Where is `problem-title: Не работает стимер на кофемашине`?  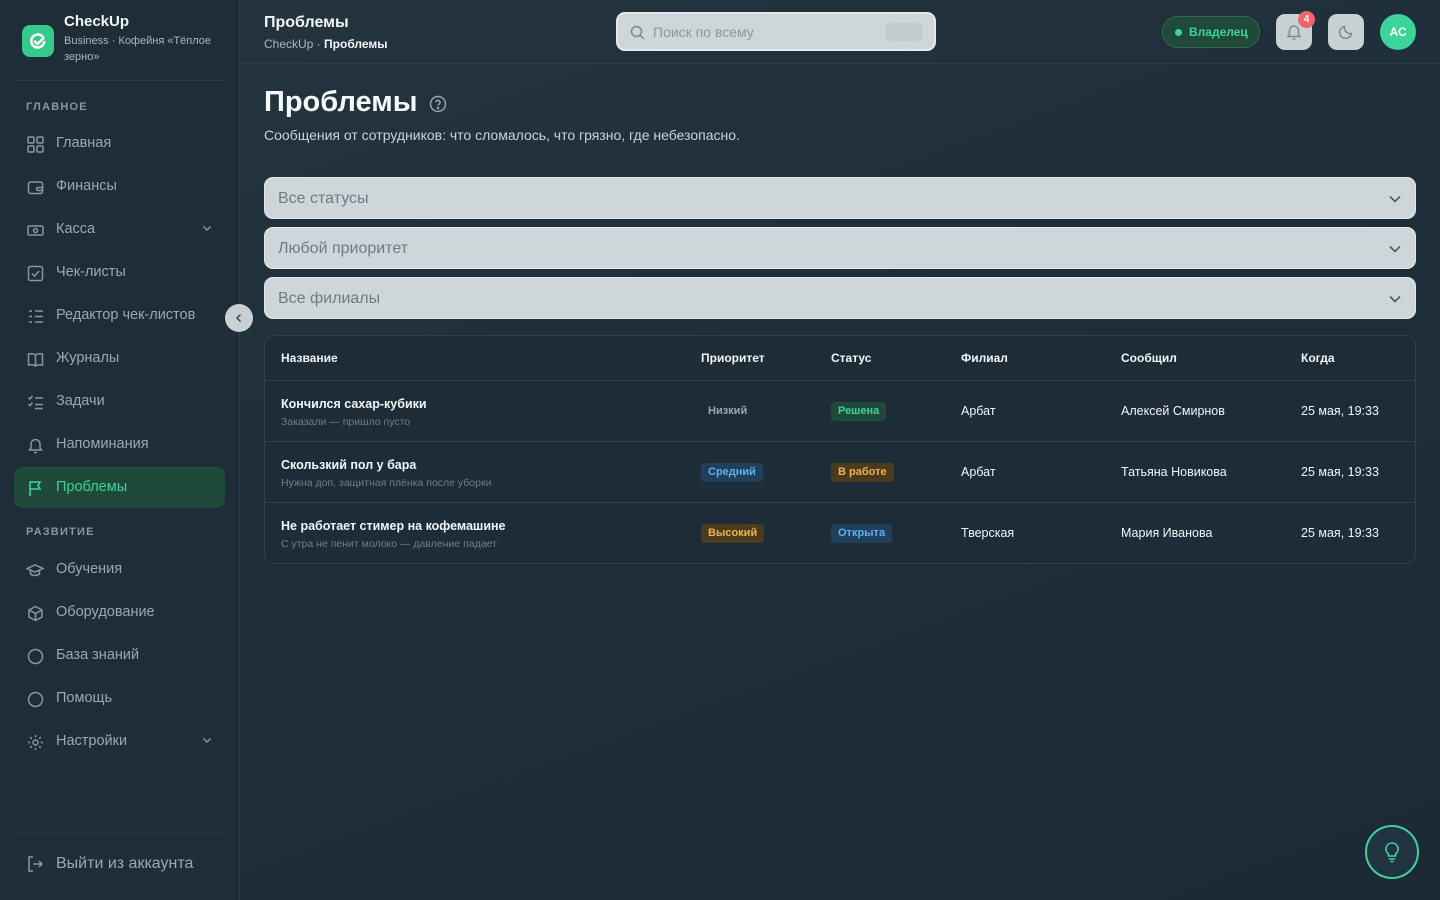 problem-title: Не работает стимер на кофемашине is located at coordinates (393, 526).